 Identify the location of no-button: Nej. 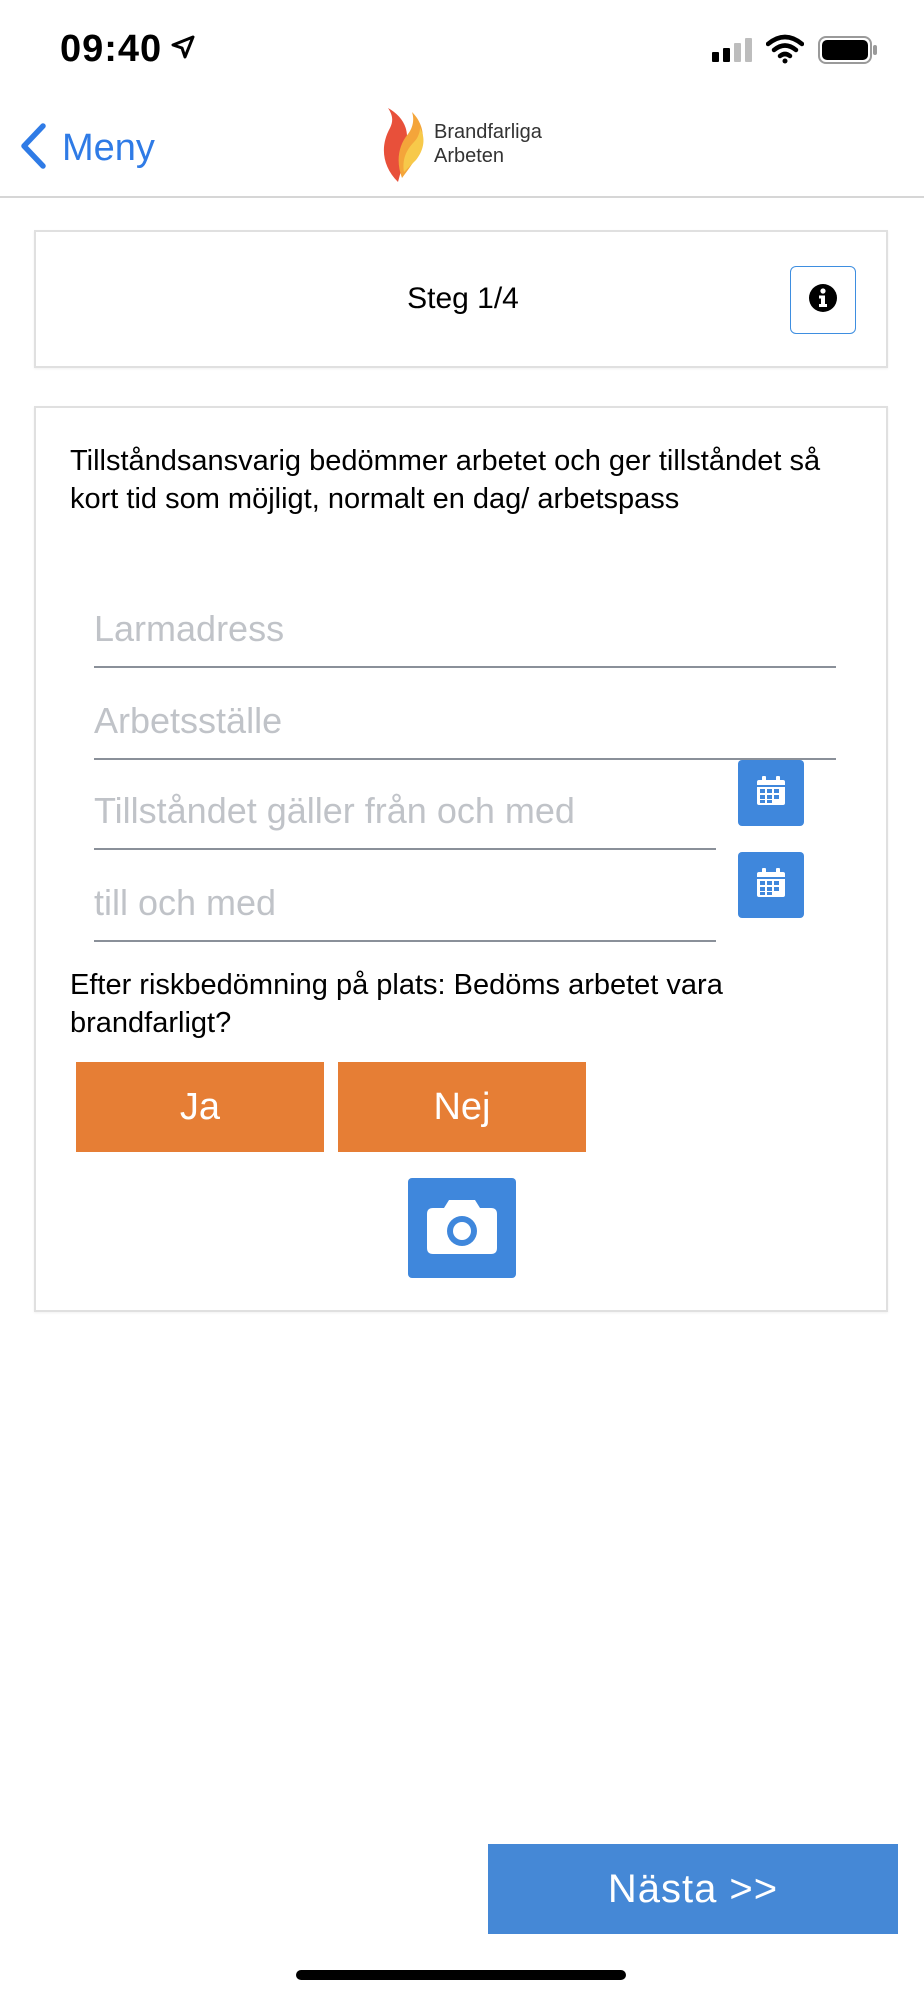
(462, 1107).